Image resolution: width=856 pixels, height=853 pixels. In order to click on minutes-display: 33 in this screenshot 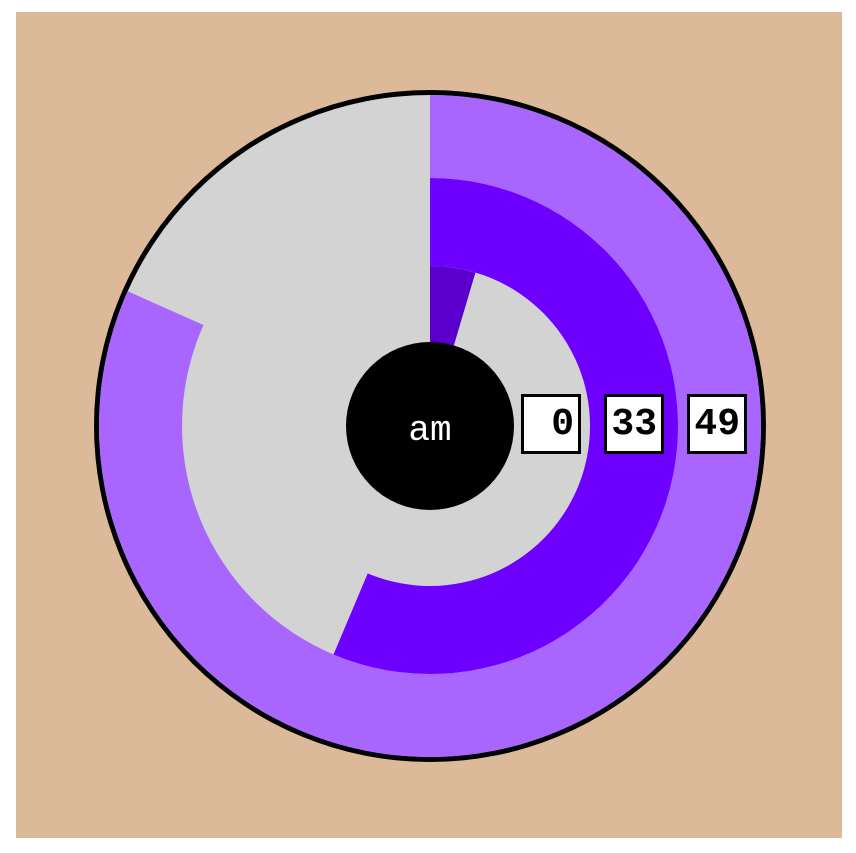, I will do `click(634, 424)`.